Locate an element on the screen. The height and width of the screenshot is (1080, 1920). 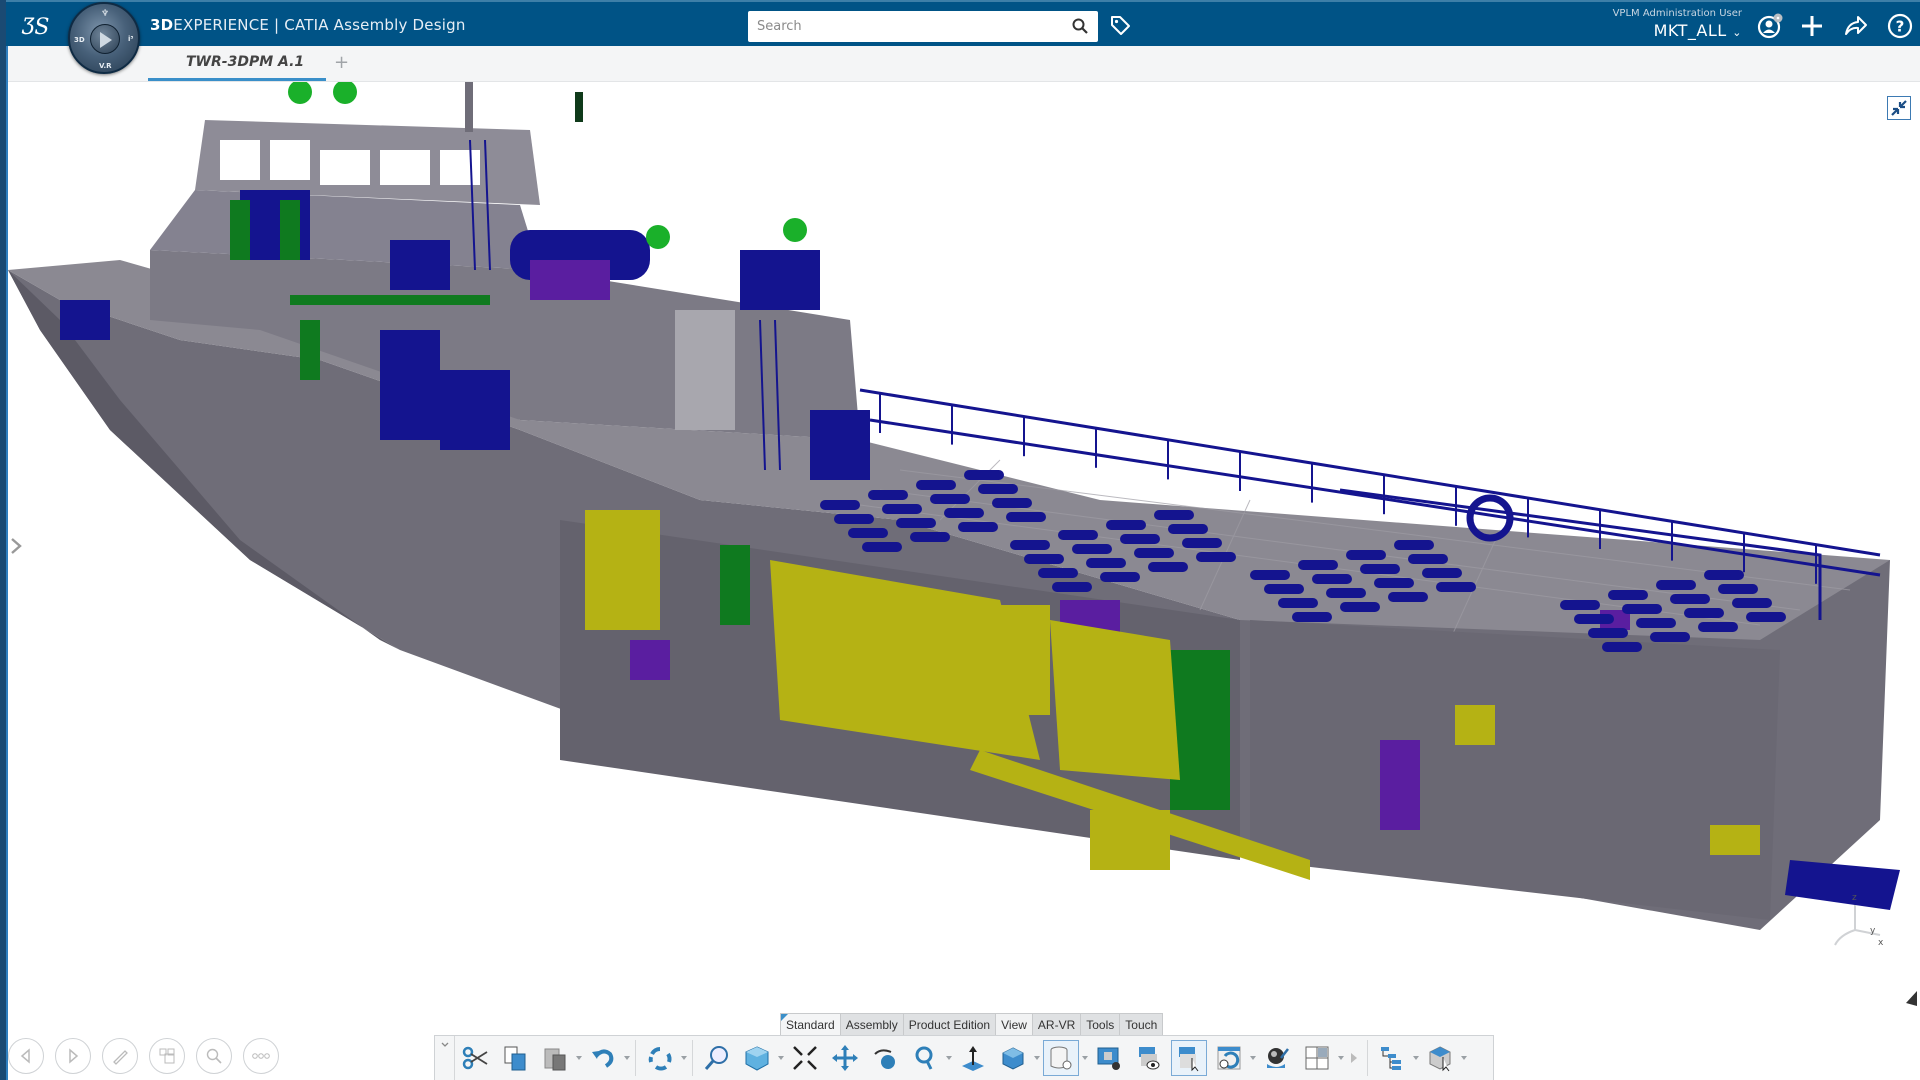
cut-button is located at coordinates (475, 1058).